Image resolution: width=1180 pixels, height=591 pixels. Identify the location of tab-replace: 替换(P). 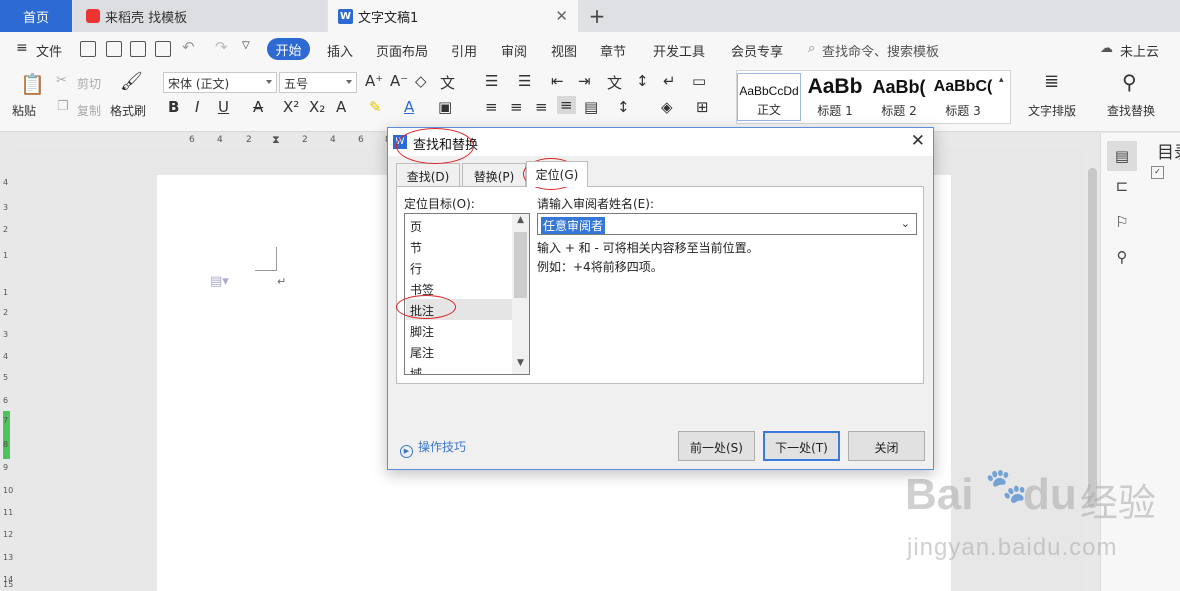
(494, 174).